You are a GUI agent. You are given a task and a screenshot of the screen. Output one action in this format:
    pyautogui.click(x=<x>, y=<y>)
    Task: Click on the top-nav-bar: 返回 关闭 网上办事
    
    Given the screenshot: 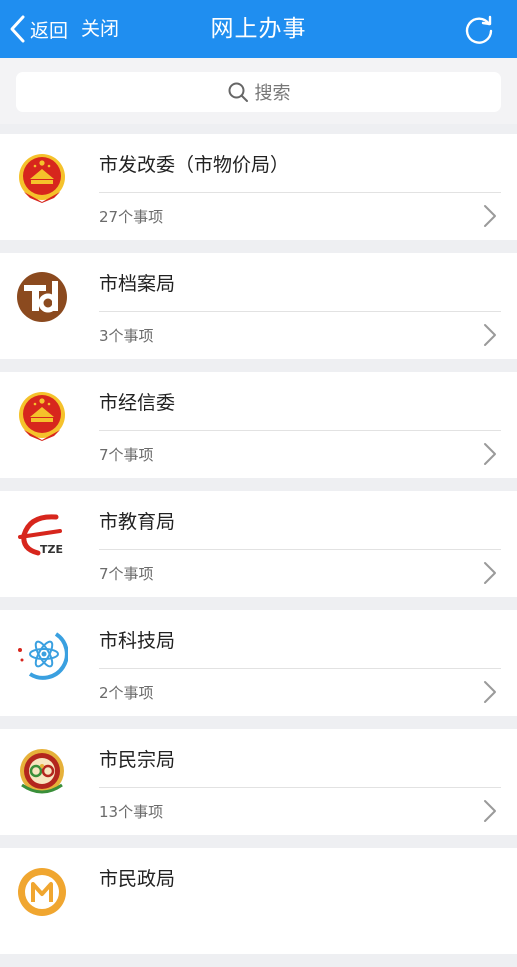 What is the action you would take?
    pyautogui.click(x=258, y=29)
    